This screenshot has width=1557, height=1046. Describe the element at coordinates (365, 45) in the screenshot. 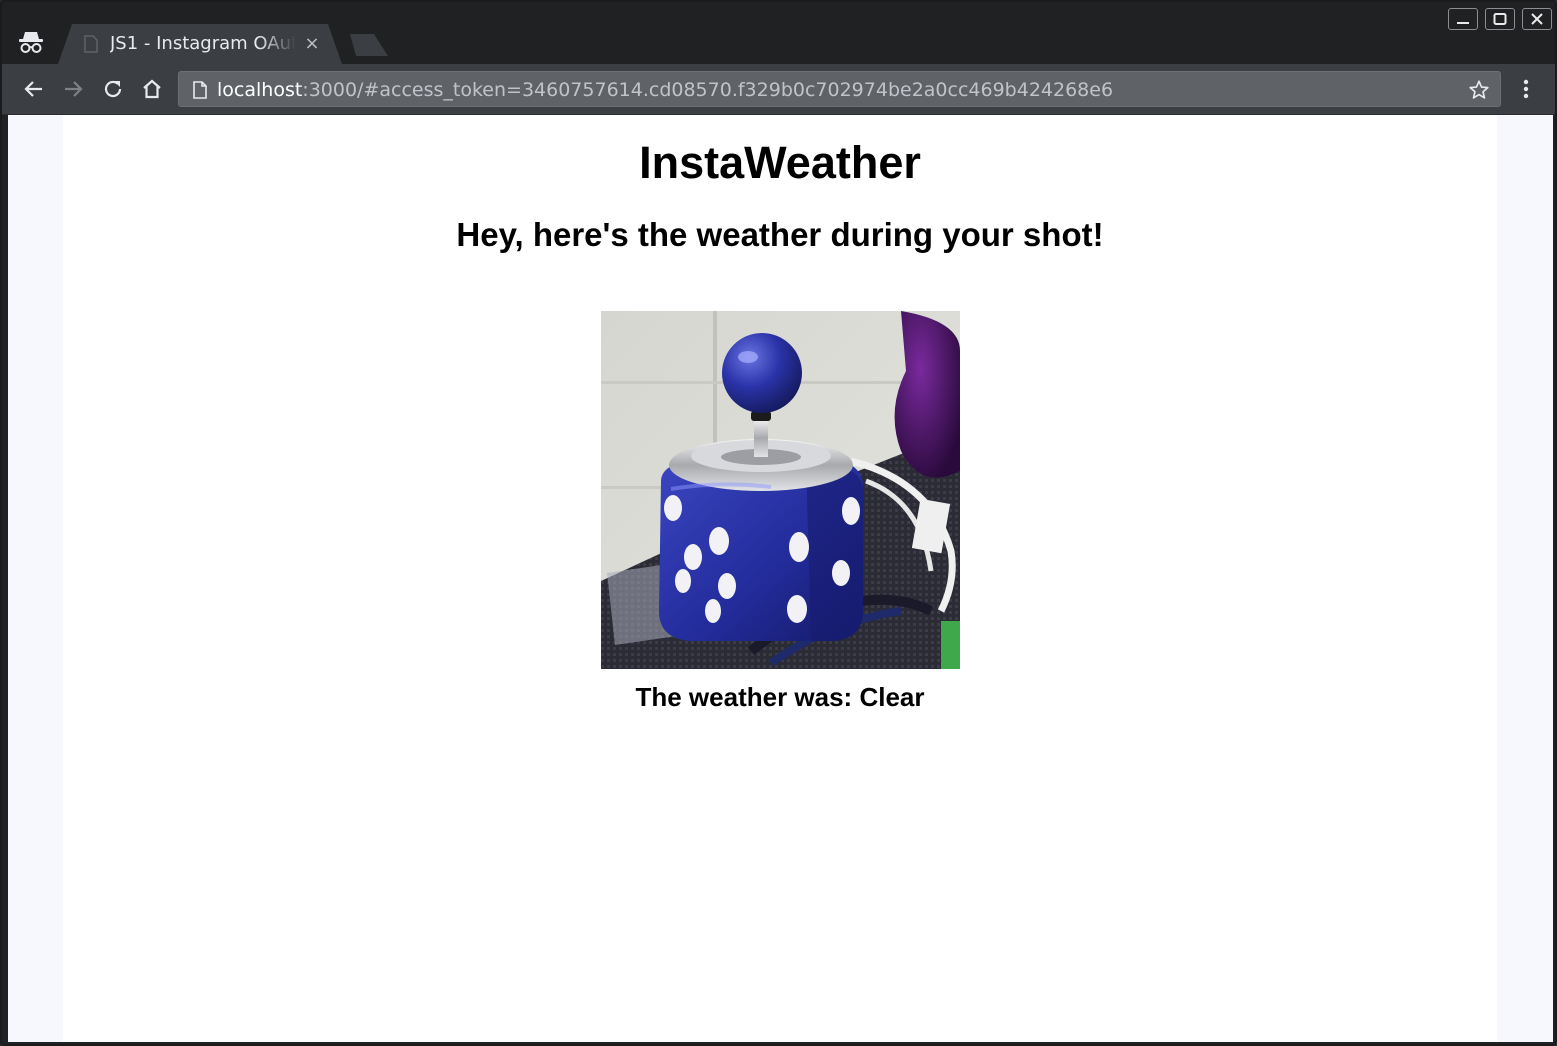

I see `new-tab-button` at that location.